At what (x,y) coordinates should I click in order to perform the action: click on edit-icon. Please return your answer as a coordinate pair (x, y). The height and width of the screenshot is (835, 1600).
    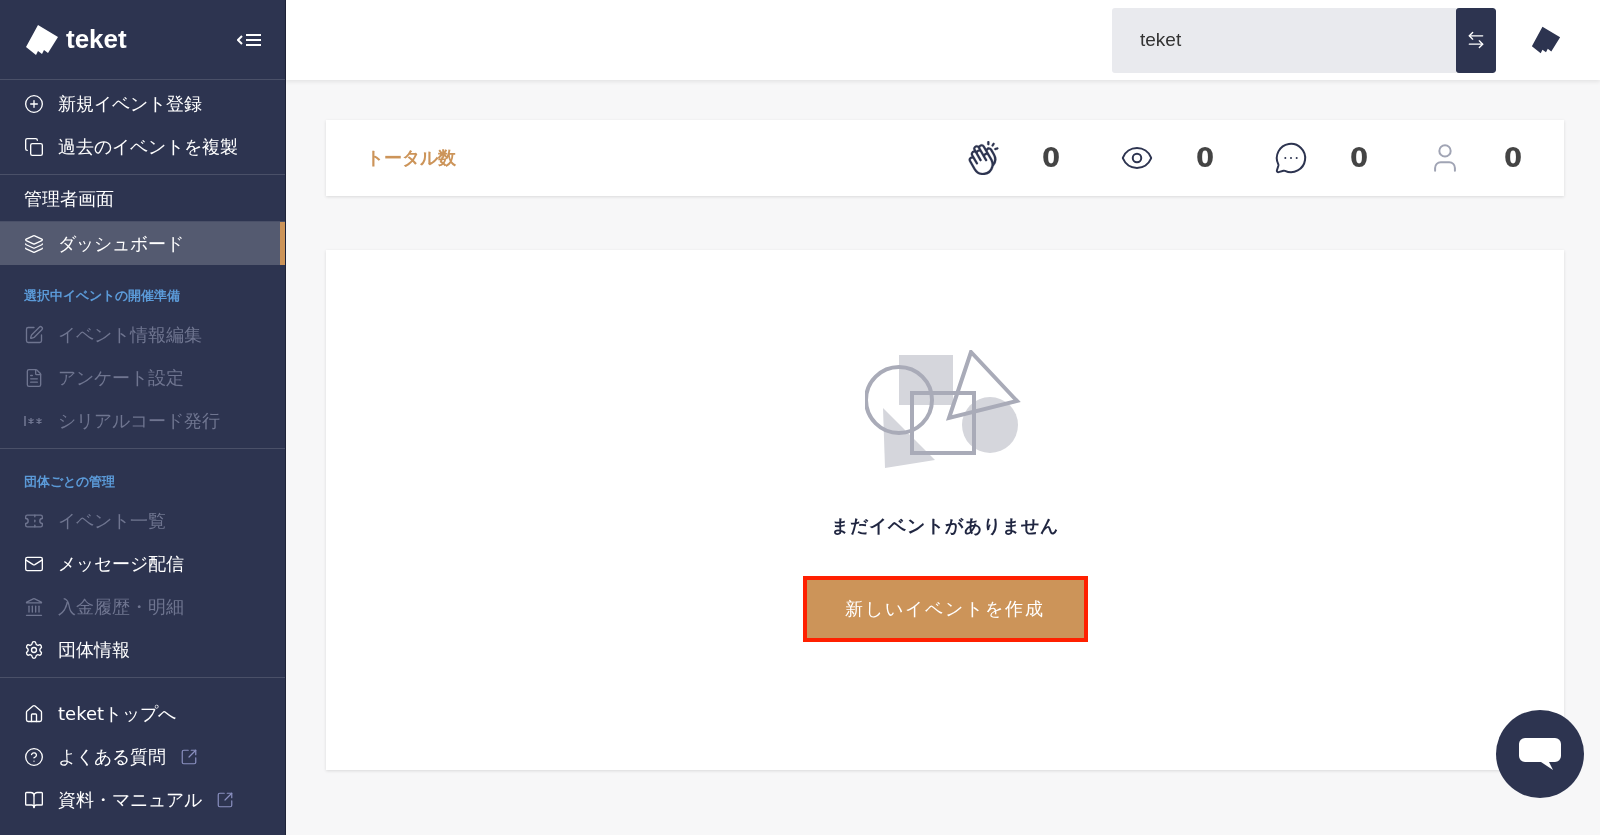
    Looking at the image, I should click on (34, 334).